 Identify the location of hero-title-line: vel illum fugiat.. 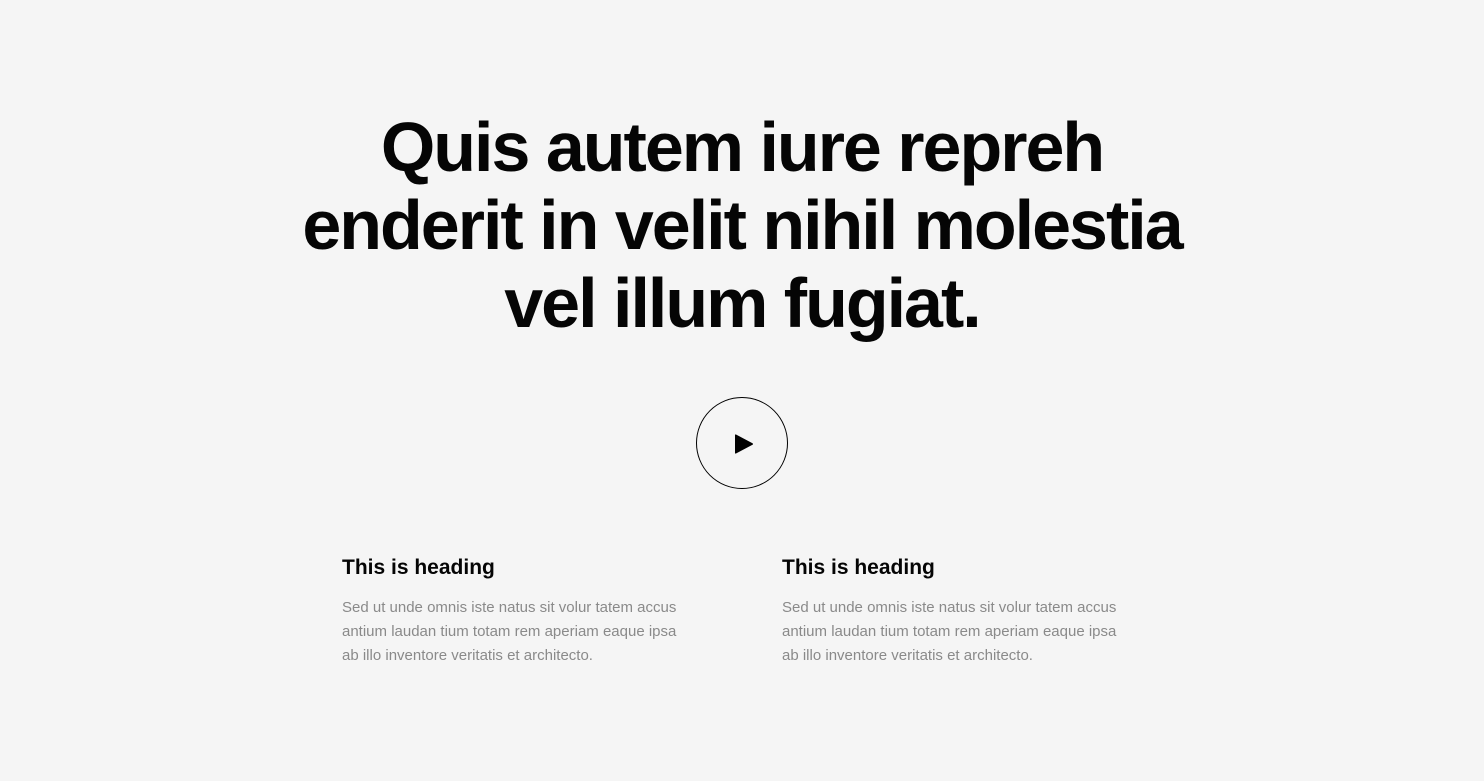
(743, 303).